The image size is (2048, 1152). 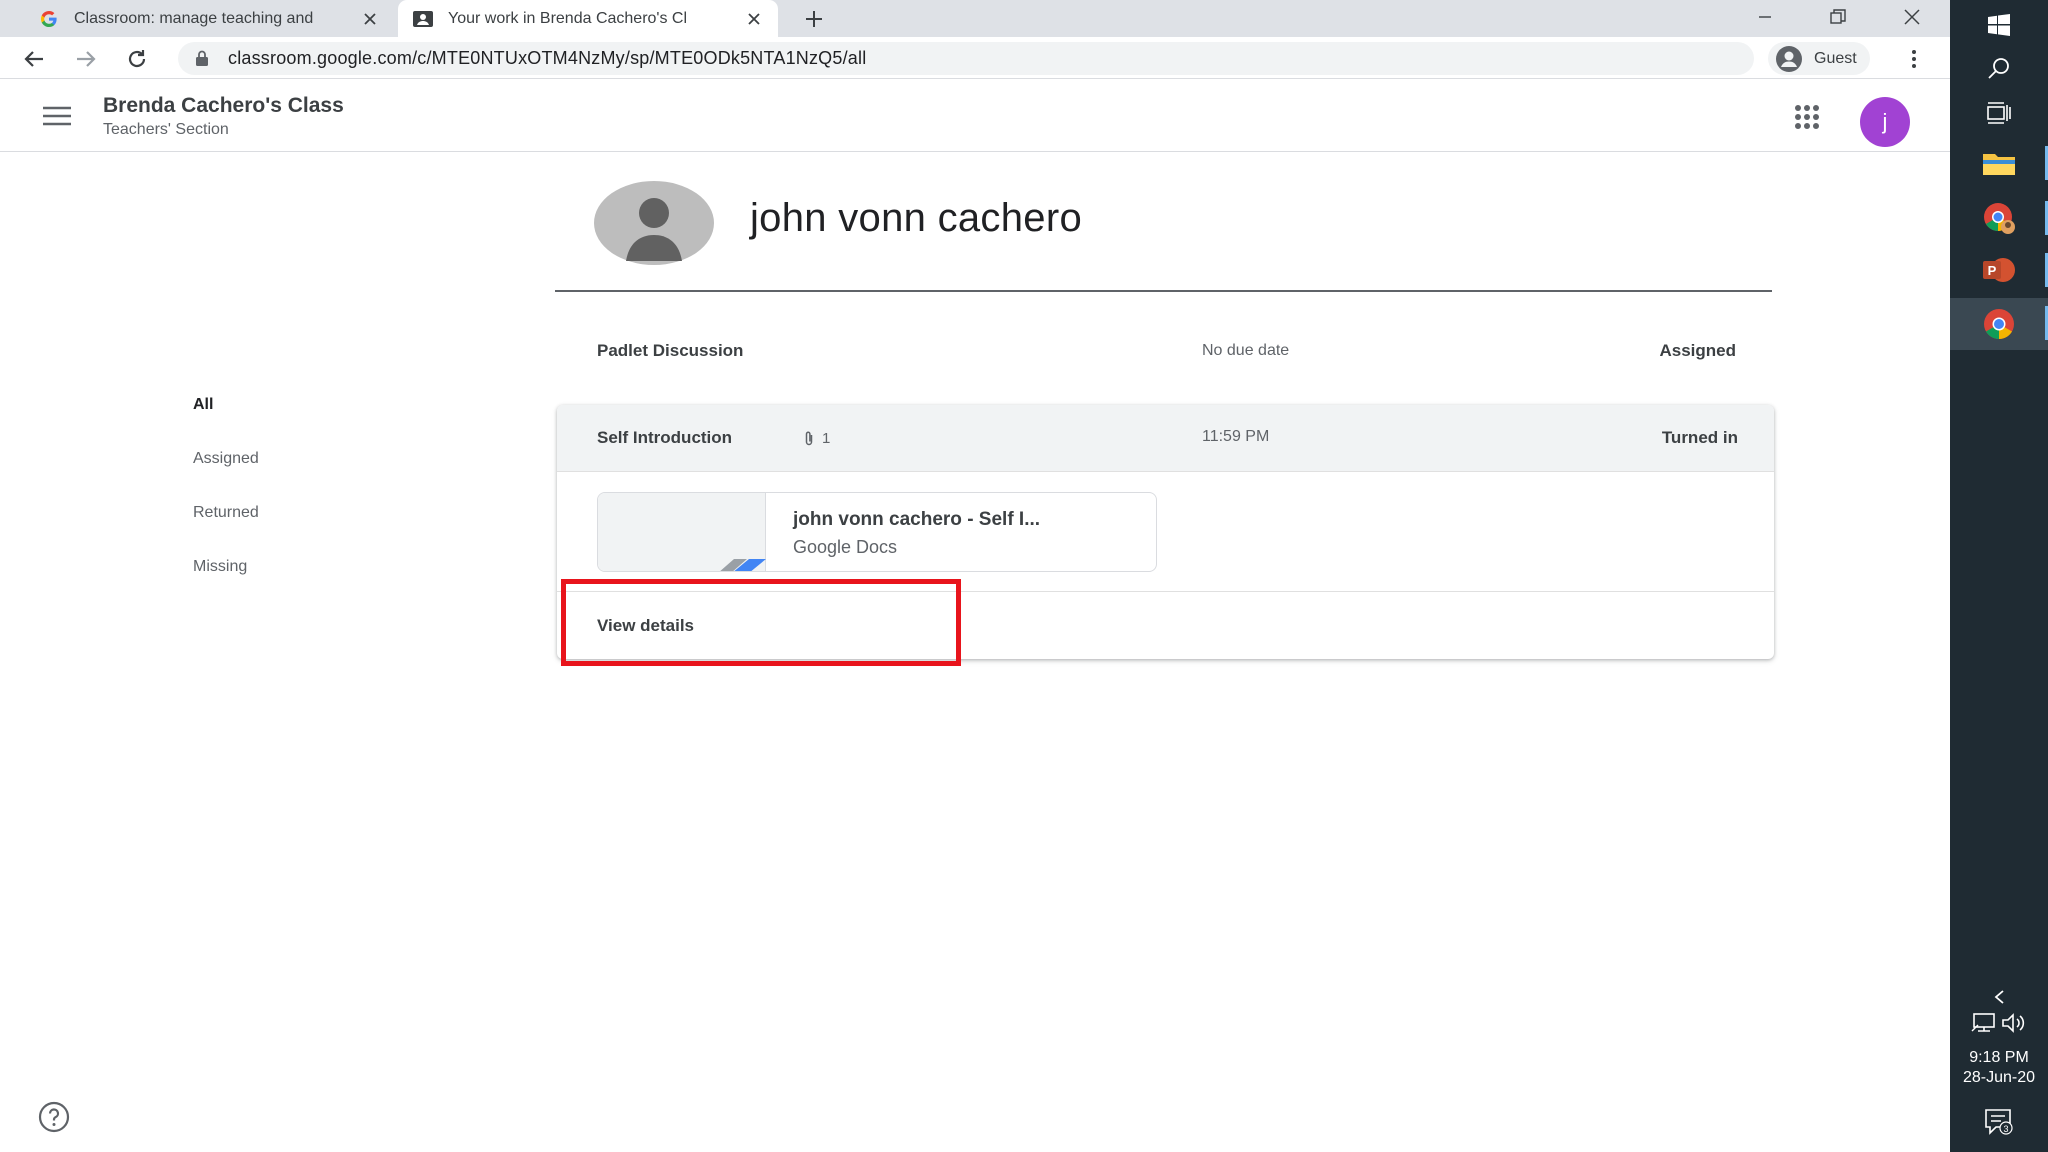 What do you see at coordinates (645, 626) in the screenshot?
I see `view-details-link: View details` at bounding box center [645, 626].